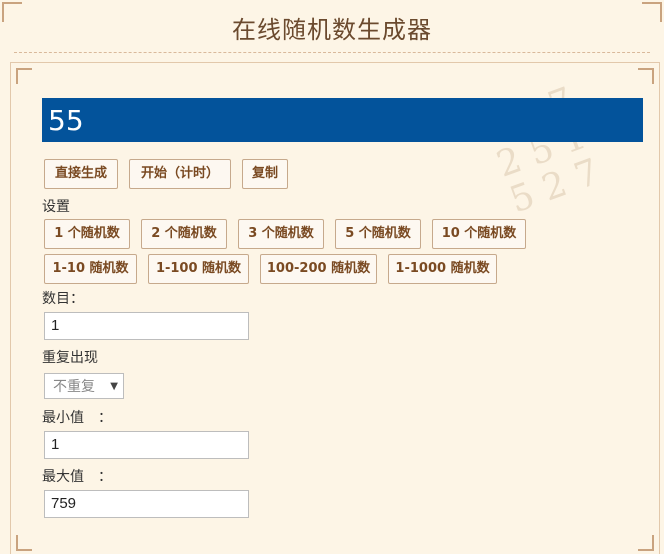 The width and height of the screenshot is (664, 554). What do you see at coordinates (146, 326) in the screenshot?
I see `count-input: 1` at bounding box center [146, 326].